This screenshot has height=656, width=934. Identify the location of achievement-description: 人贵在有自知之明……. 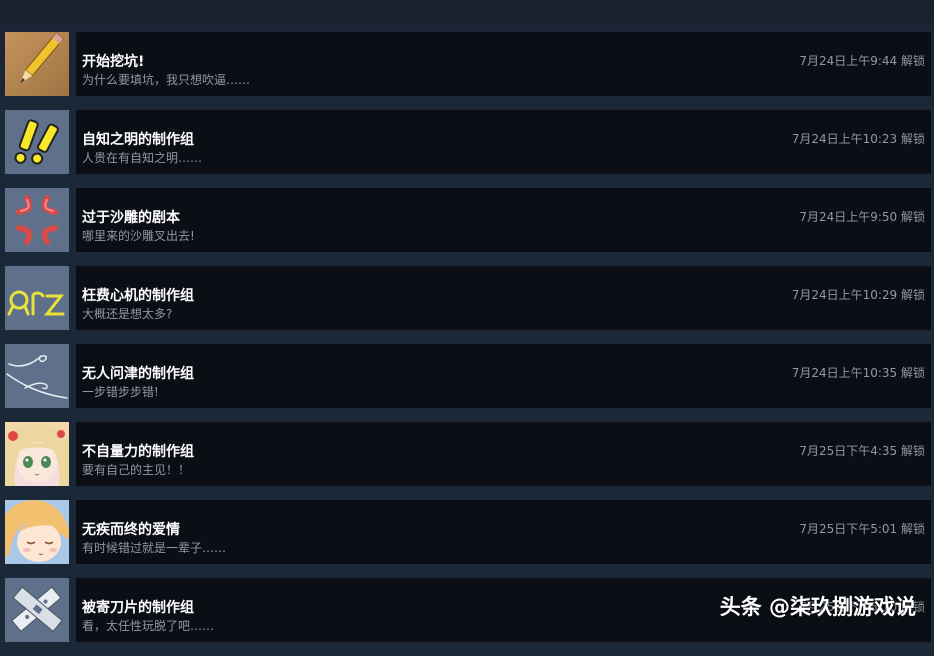
(142, 158).